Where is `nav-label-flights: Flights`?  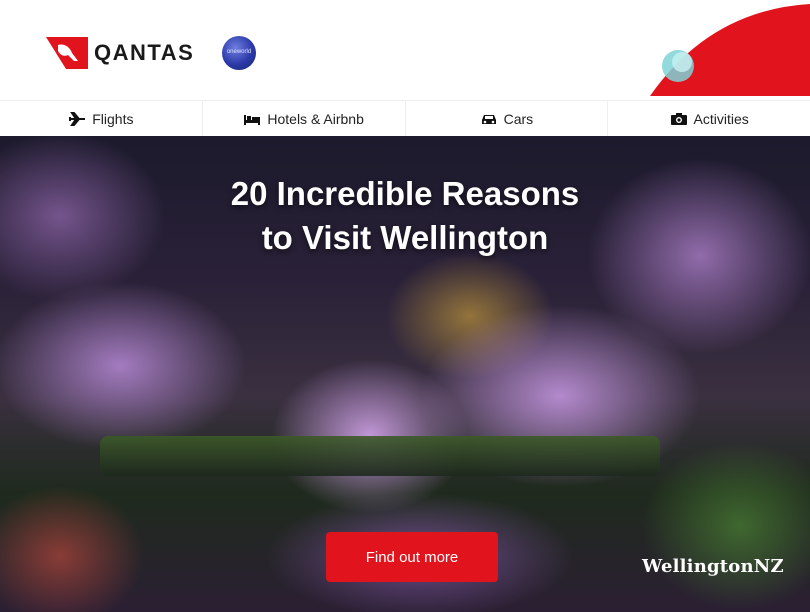
nav-label-flights: Flights is located at coordinates (113, 118).